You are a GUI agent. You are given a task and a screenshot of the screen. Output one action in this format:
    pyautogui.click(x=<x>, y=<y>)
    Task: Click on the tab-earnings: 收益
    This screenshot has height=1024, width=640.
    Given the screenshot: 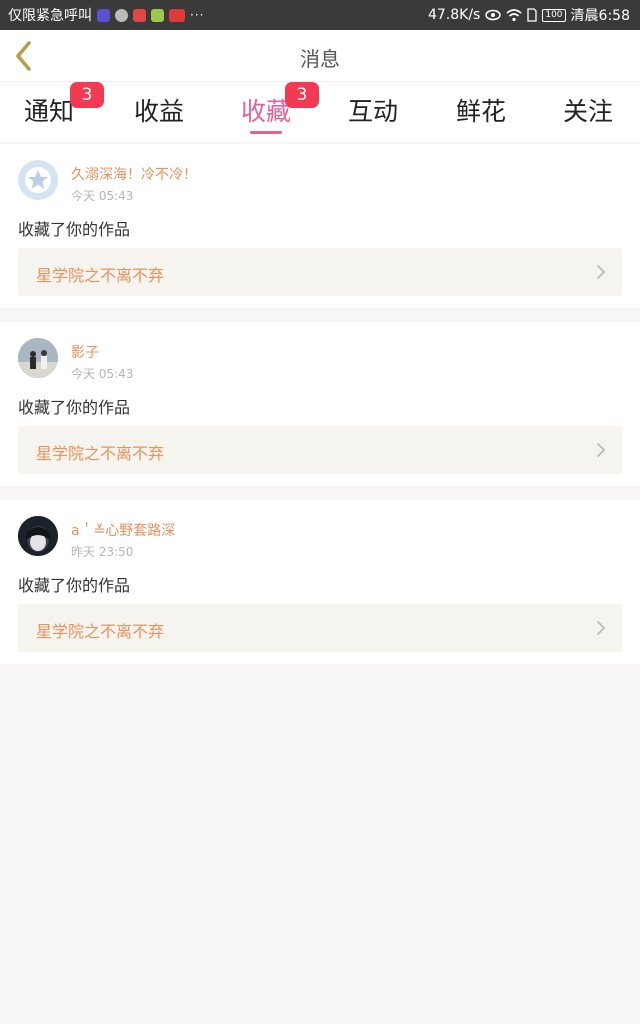 What is the action you would take?
    pyautogui.click(x=159, y=115)
    